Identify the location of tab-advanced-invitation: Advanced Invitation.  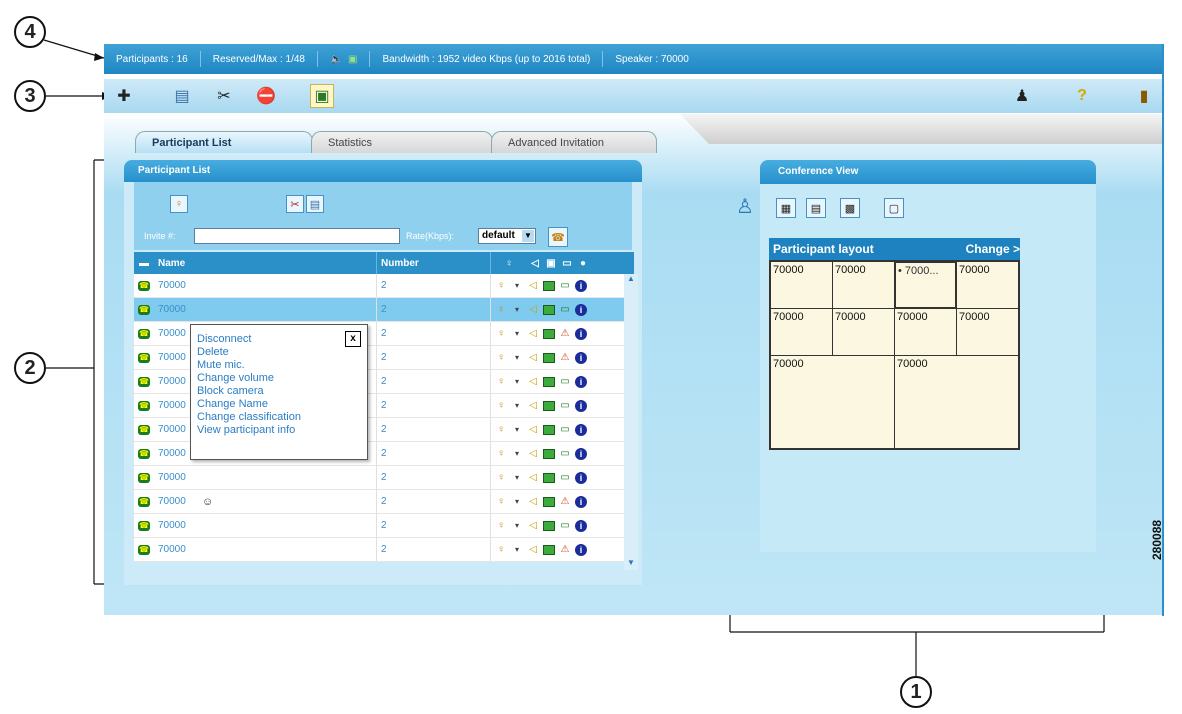
(574, 142).